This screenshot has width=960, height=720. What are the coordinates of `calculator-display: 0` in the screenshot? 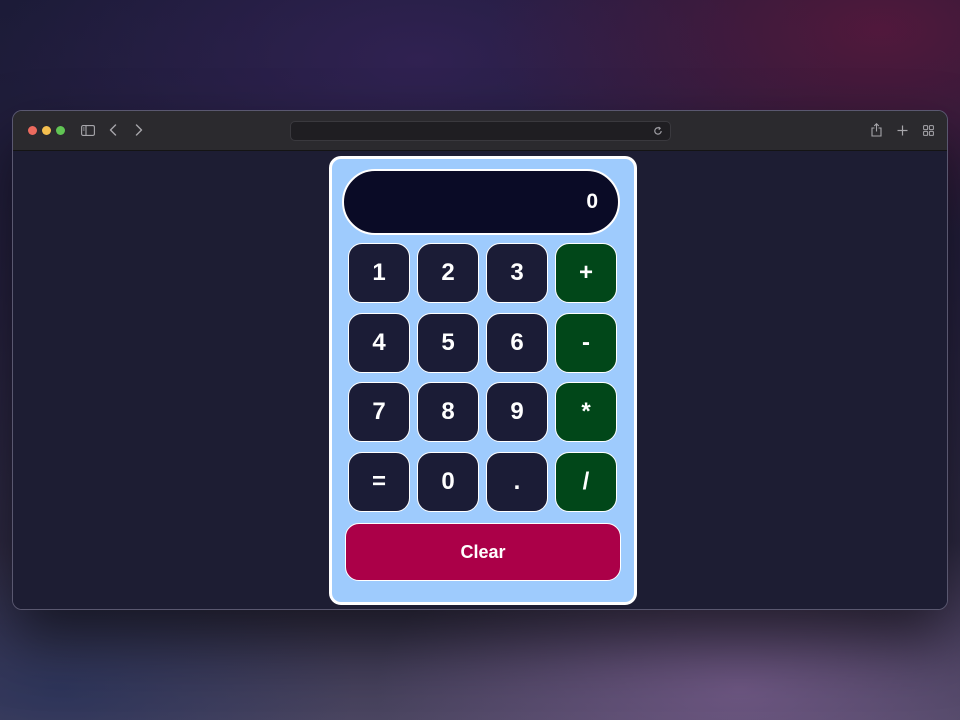 It's located at (481, 202).